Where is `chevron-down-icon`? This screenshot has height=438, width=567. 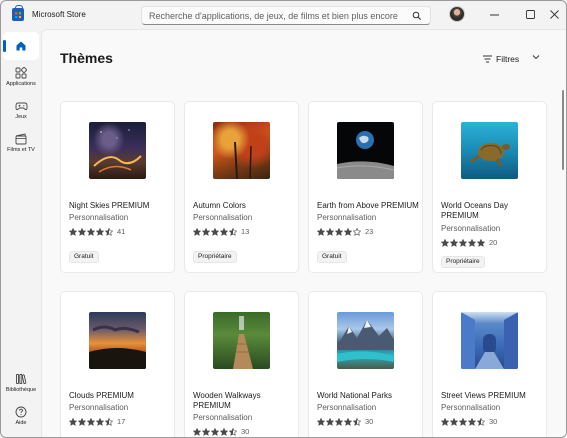
chevron-down-icon is located at coordinates (536, 57).